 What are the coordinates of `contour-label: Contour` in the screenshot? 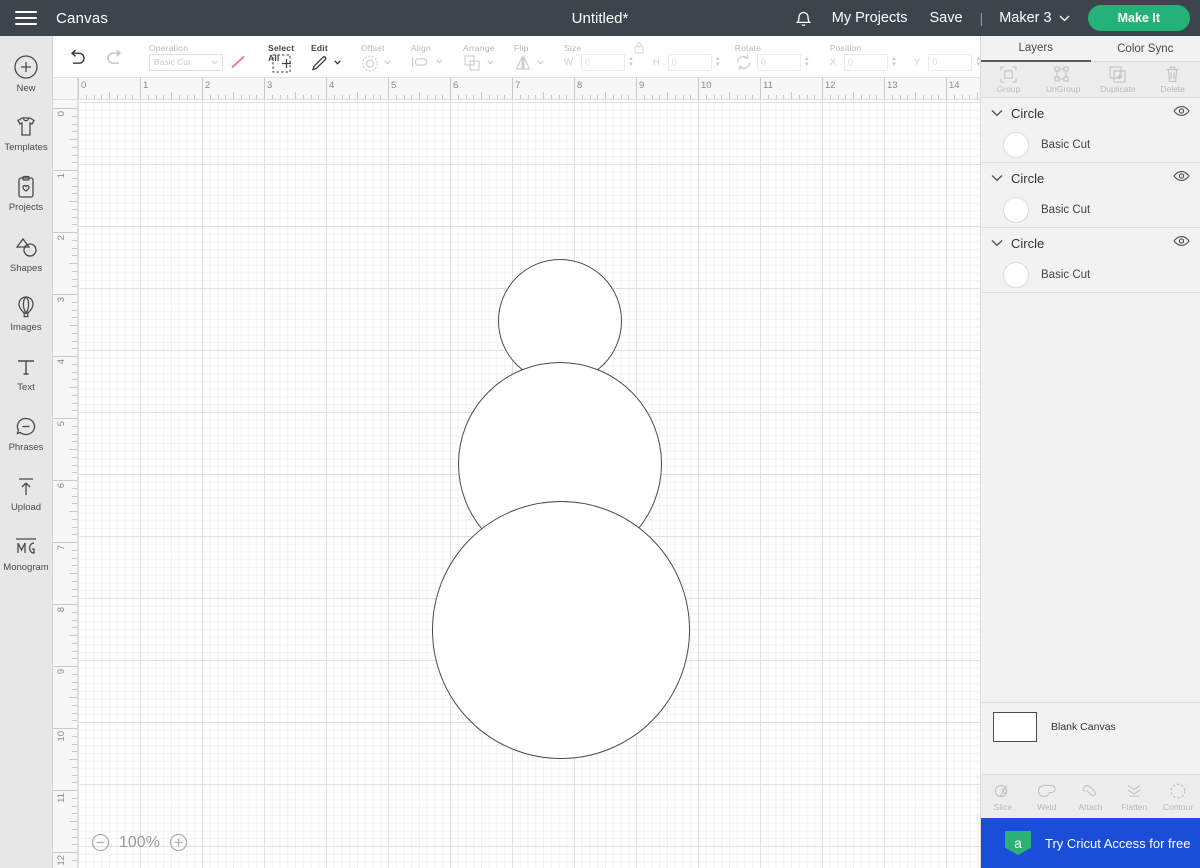 It's located at (1178, 806).